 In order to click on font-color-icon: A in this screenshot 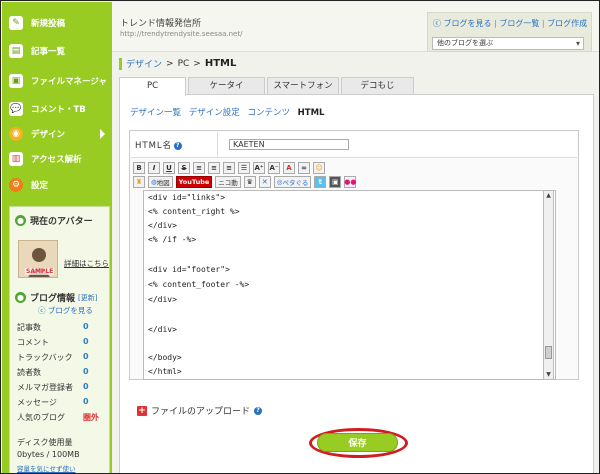, I will do `click(289, 168)`.